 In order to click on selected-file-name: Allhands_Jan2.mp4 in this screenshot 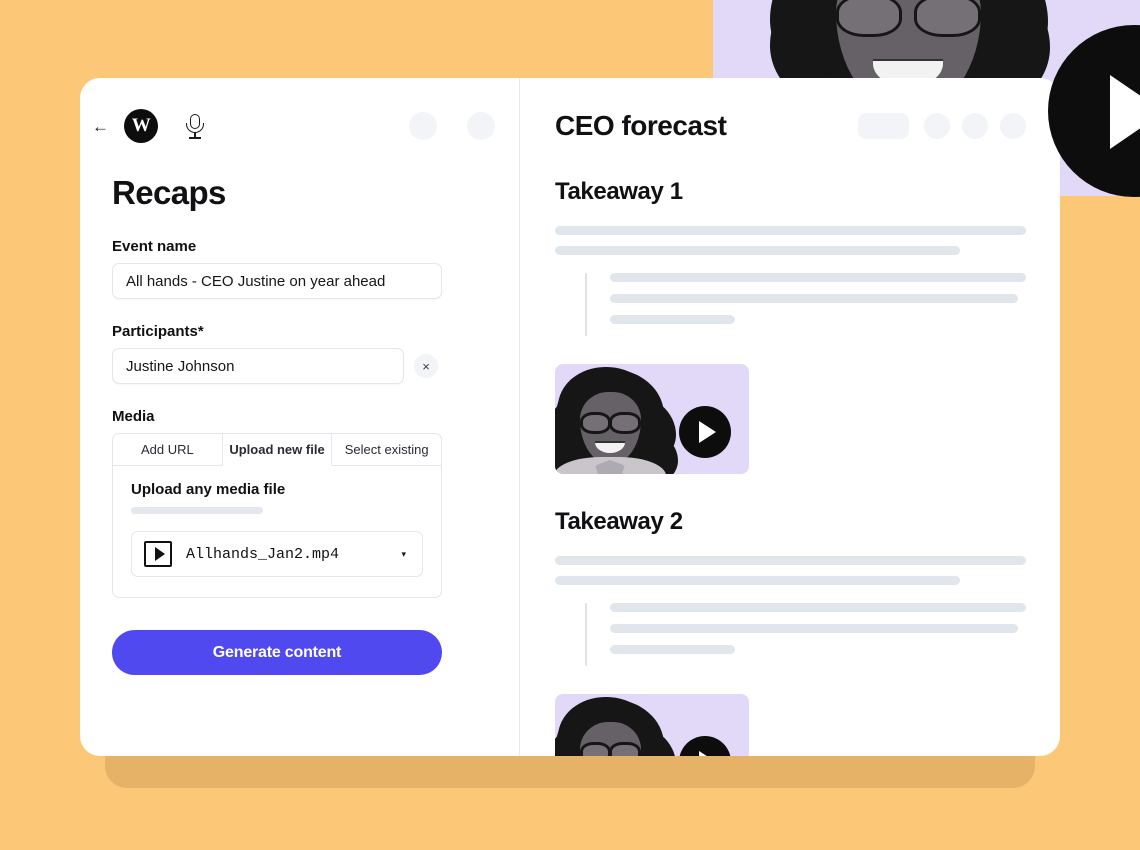, I will do `click(263, 554)`.